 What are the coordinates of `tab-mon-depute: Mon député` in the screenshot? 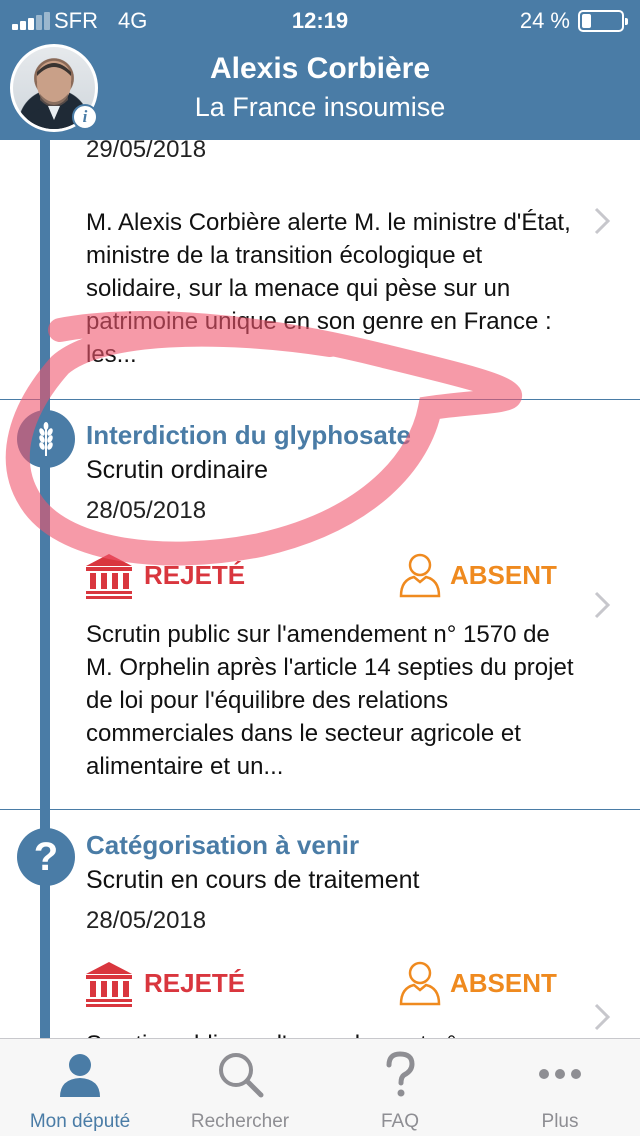 It's located at (80, 1087).